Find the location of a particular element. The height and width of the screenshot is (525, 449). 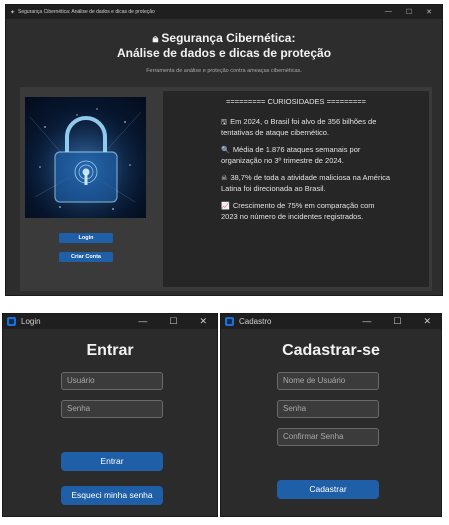

password-input: Senha is located at coordinates (112, 409).